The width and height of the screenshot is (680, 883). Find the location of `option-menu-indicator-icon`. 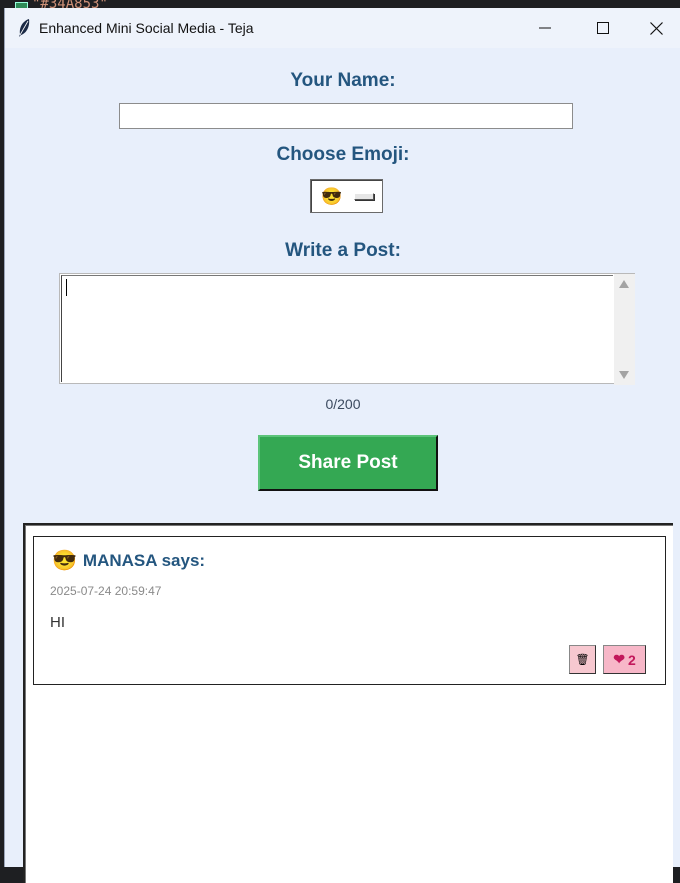

option-menu-indicator-icon is located at coordinates (364, 196).